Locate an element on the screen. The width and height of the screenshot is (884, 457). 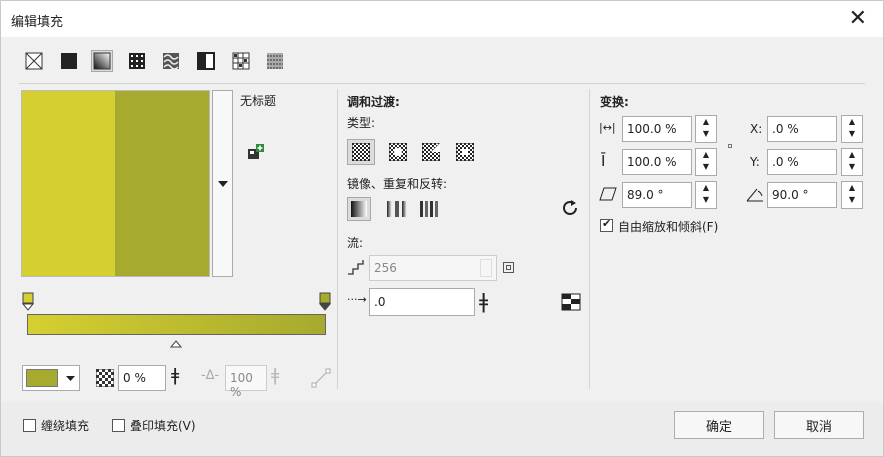
transparency-slider-icon: ǂ is located at coordinates (175, 375).